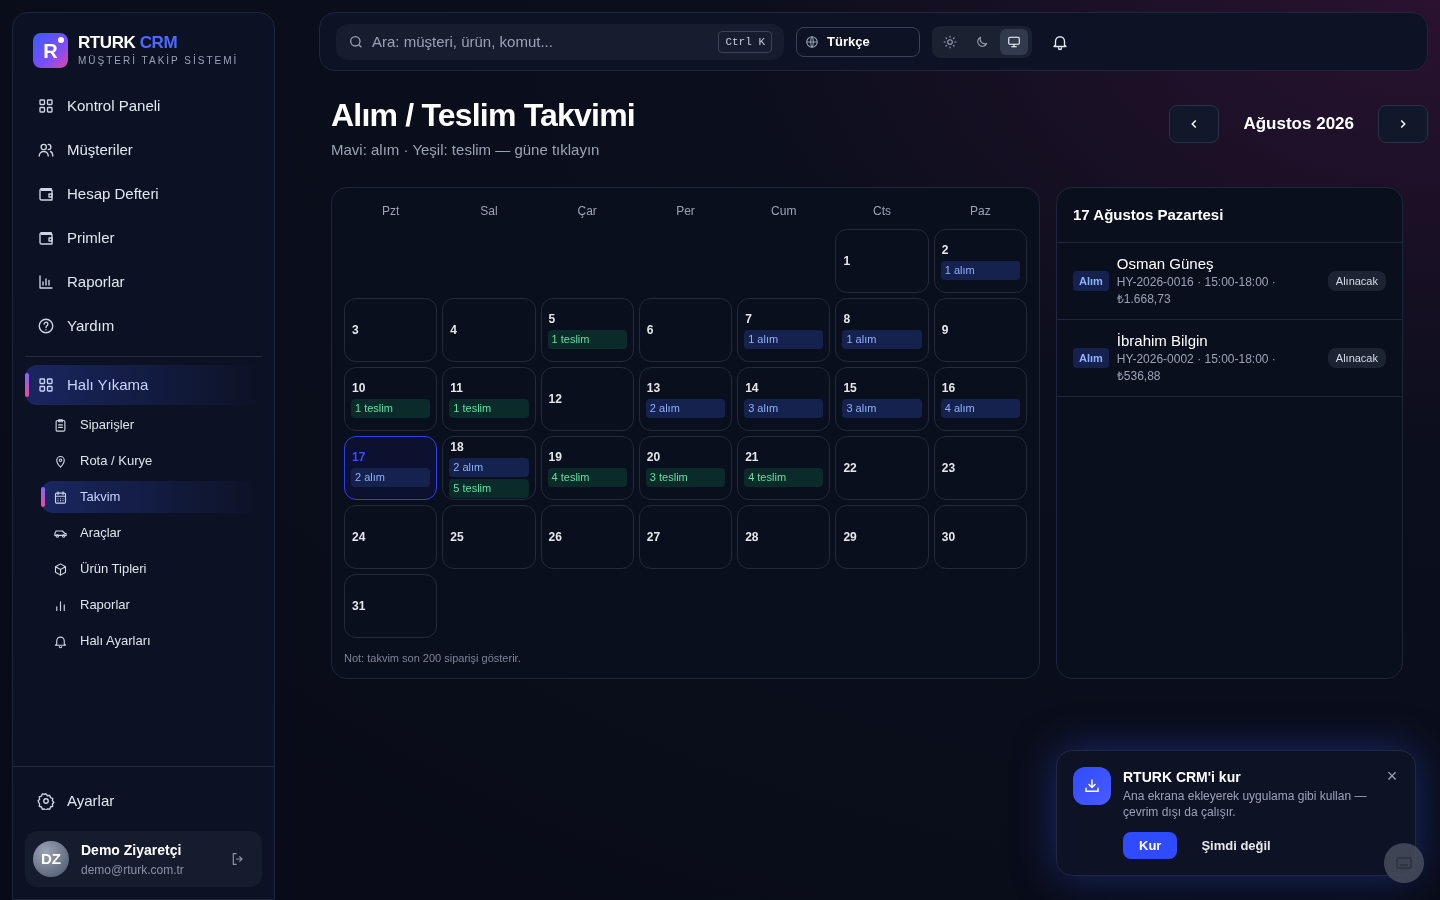 The height and width of the screenshot is (900, 1440). Describe the element at coordinates (1092, 786) in the screenshot. I see `download-icon` at that location.